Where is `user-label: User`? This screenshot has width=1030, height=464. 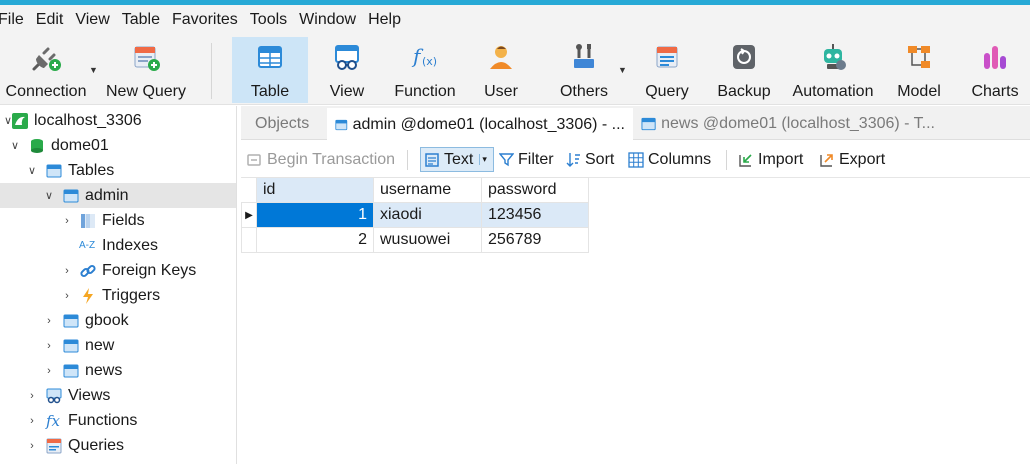
user-label: User is located at coordinates (501, 91).